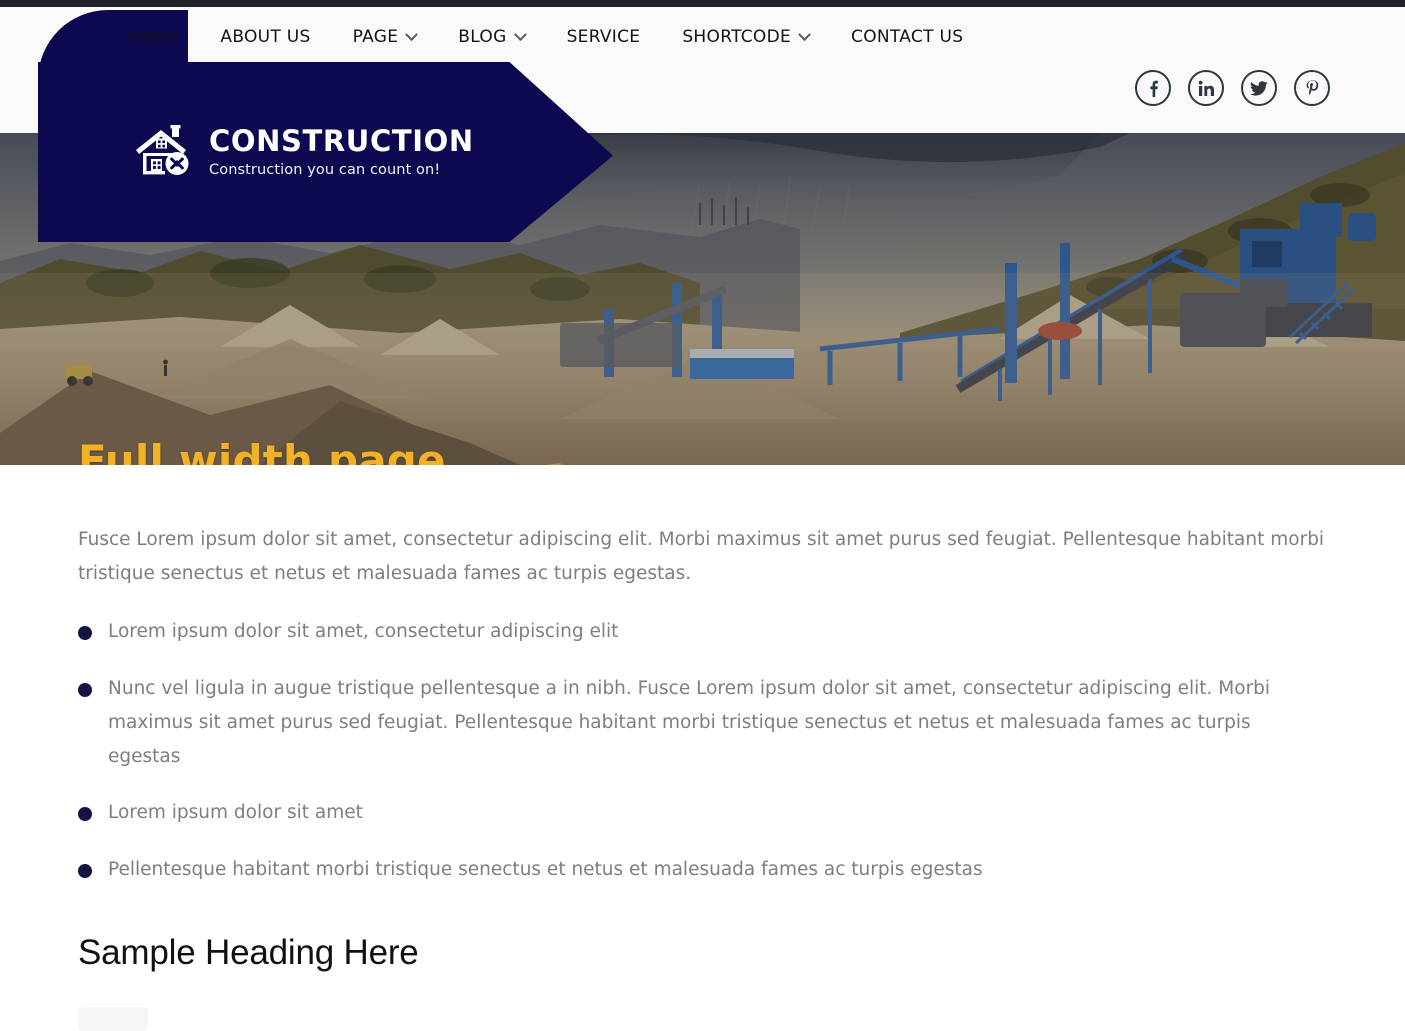 The height and width of the screenshot is (1031, 1405). Describe the element at coordinates (1232, 88) in the screenshot. I see `social-links` at that location.